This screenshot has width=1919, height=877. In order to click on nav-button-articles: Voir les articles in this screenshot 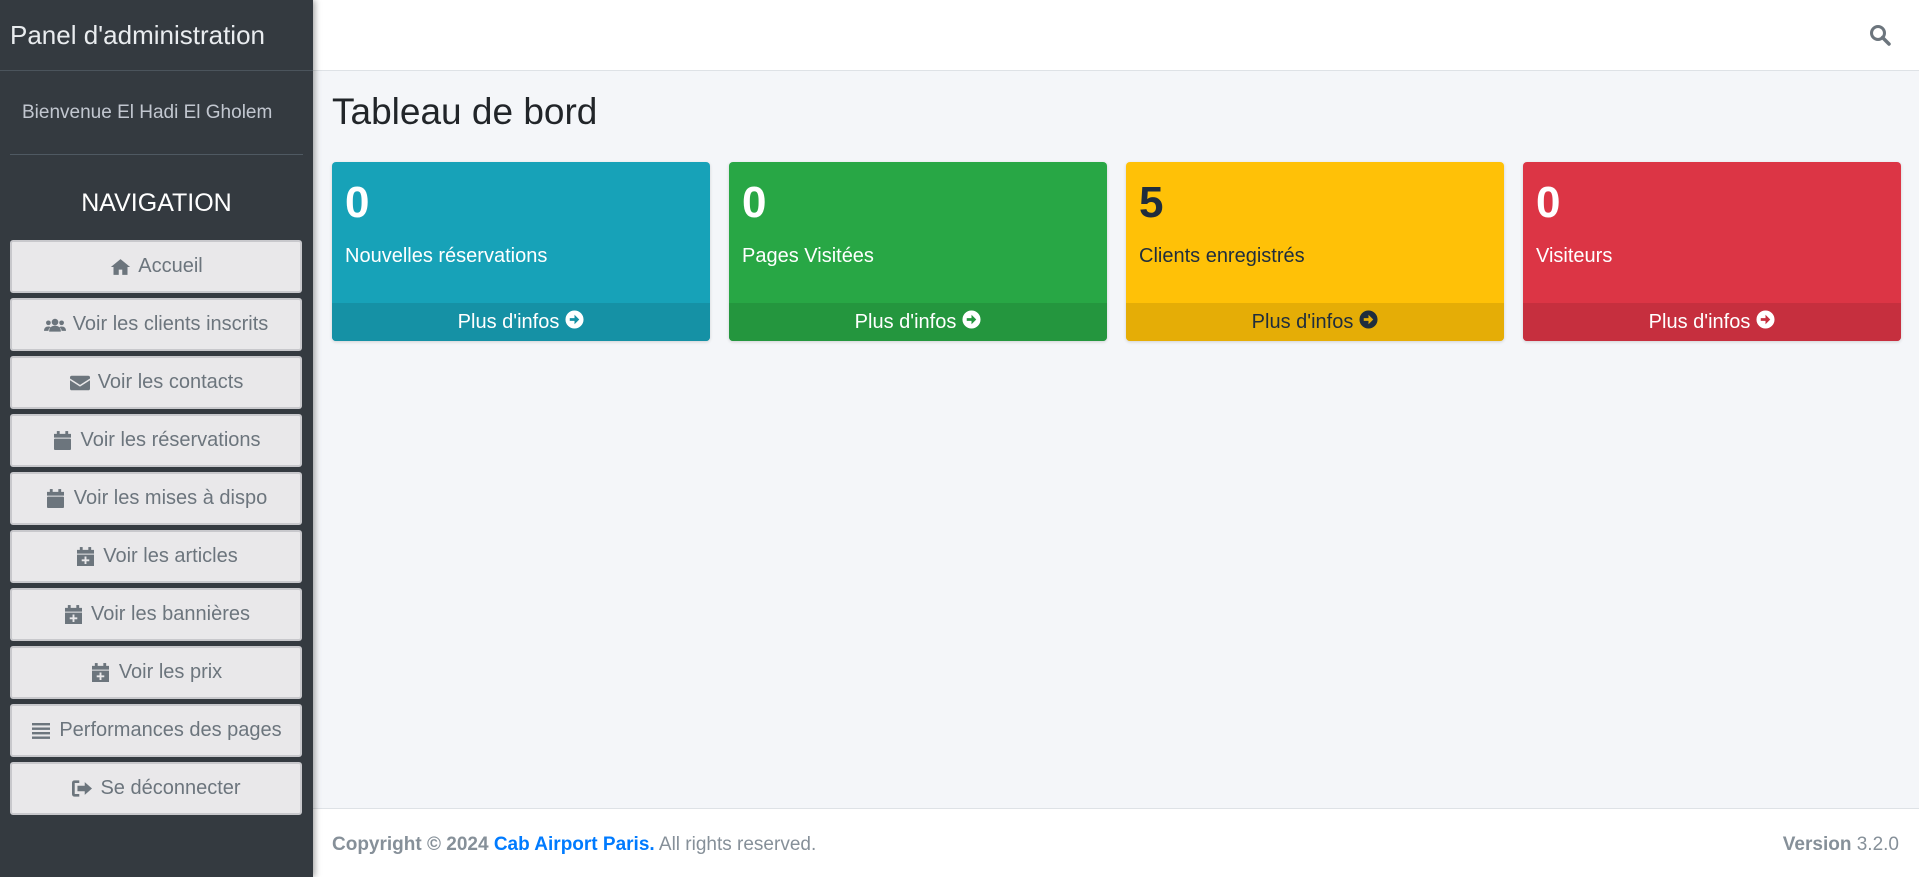, I will do `click(156, 556)`.